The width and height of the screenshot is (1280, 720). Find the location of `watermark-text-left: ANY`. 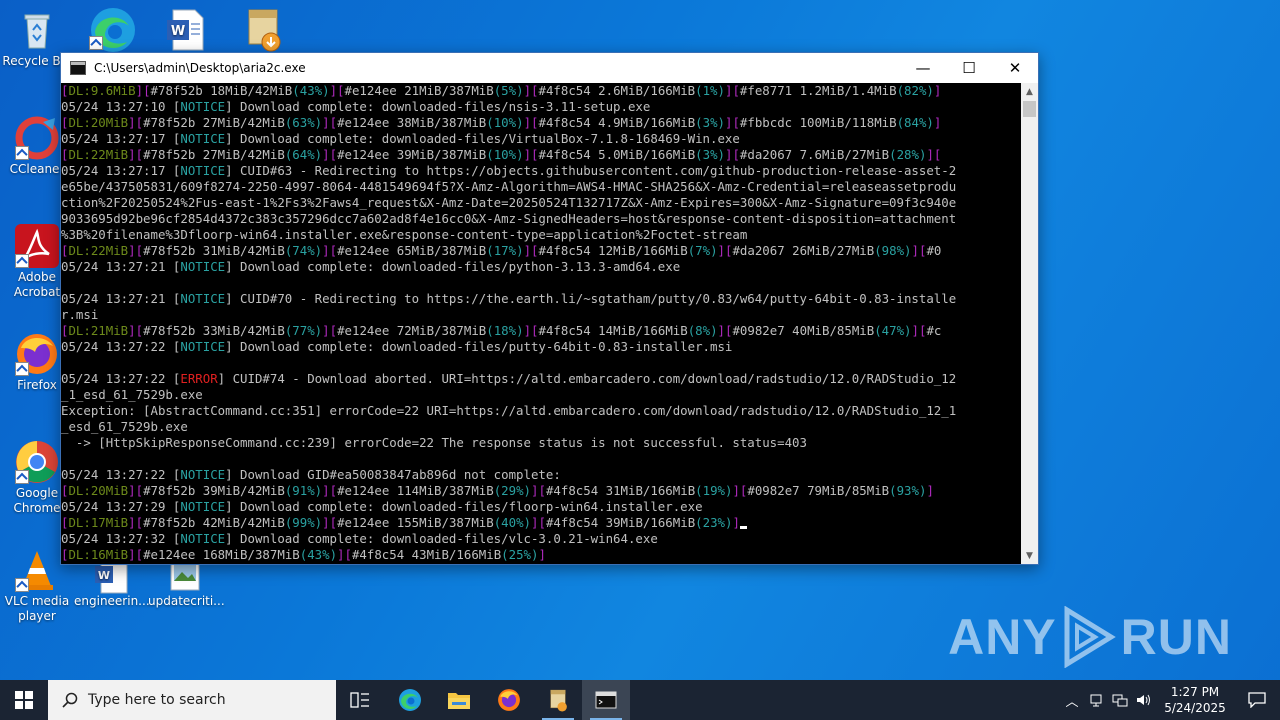

watermark-text-left: ANY is located at coordinates (1002, 637).